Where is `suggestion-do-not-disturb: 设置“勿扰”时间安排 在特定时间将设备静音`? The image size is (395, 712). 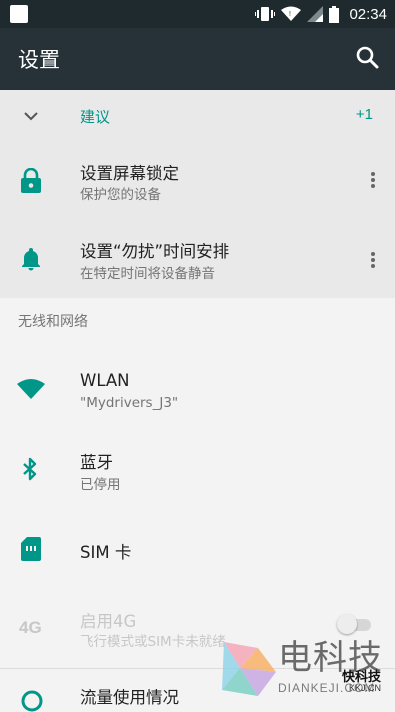
suggestion-do-not-disturb: 设置“勿扰”时间安排 在特定时间将设备静音 is located at coordinates (197, 259).